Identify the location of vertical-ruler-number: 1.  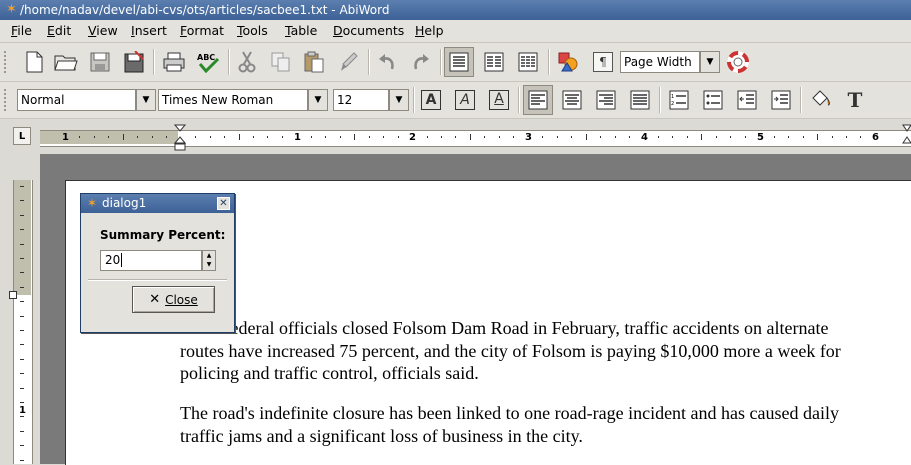
(22, 410).